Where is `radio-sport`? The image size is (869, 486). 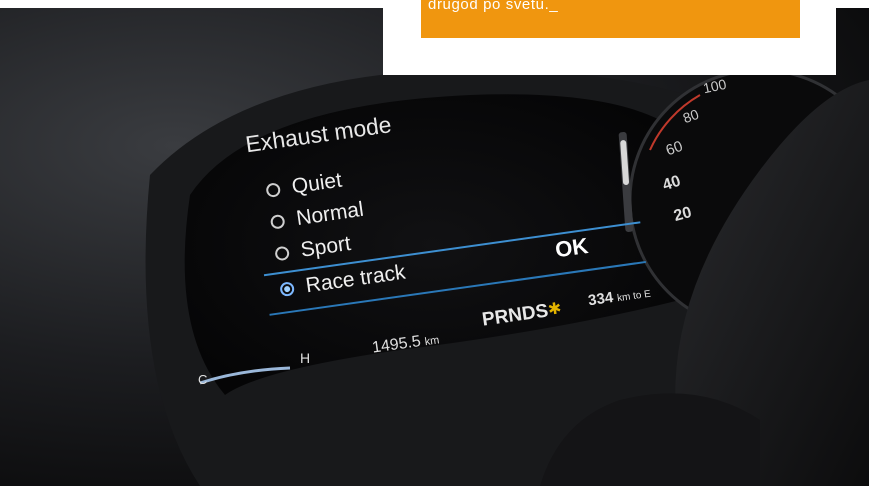
radio-sport is located at coordinates (282, 253).